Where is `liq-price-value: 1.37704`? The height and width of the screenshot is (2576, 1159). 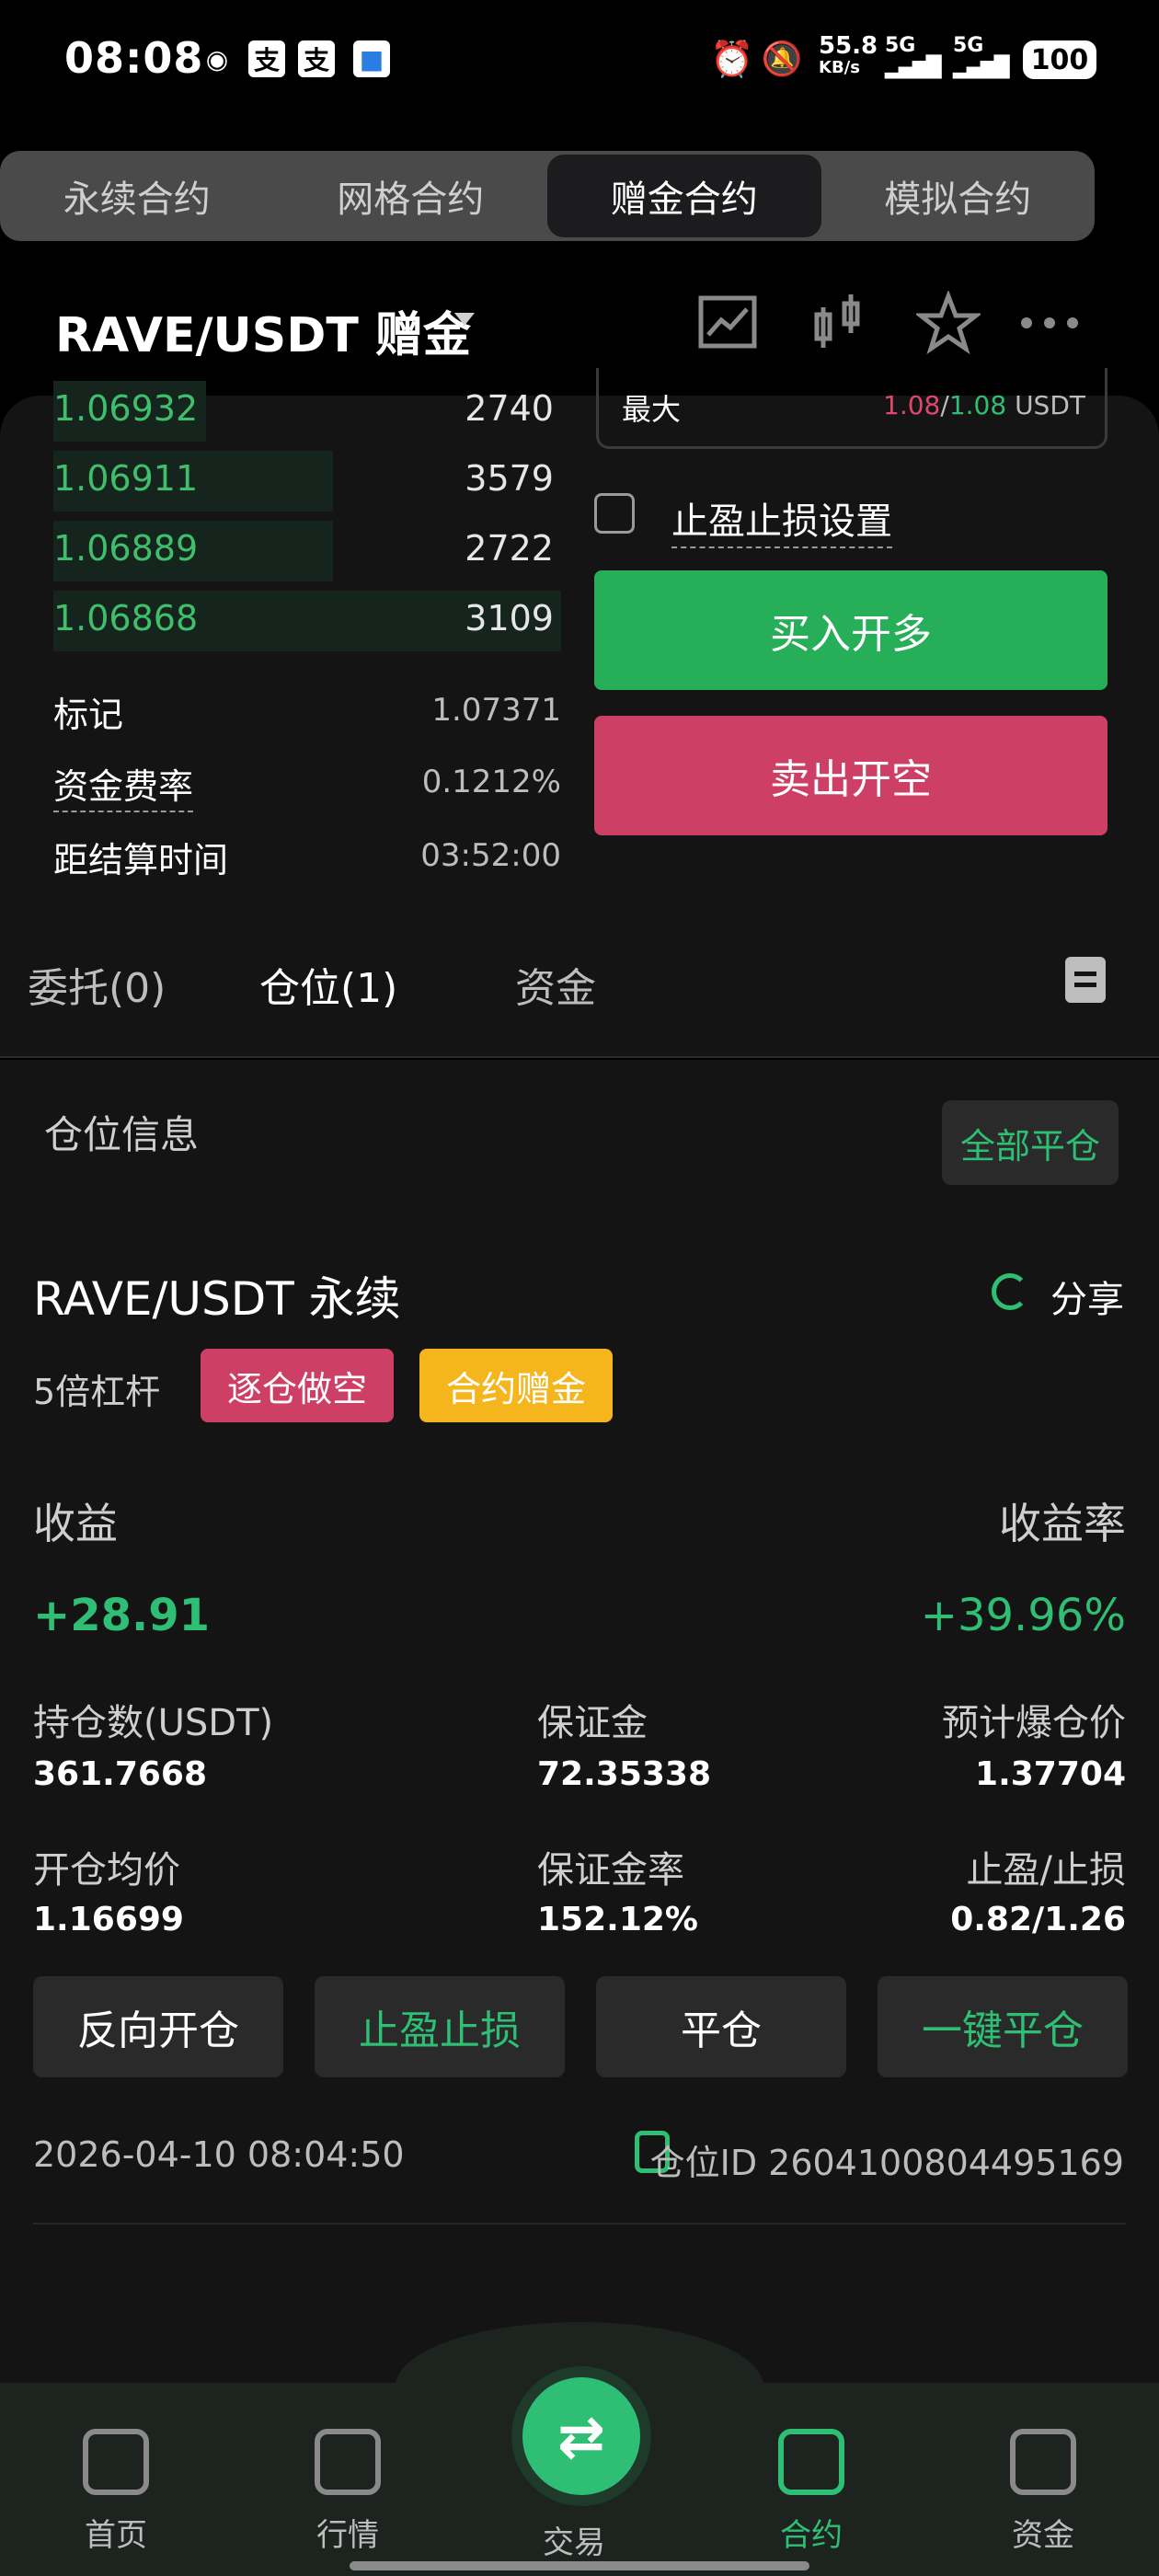 liq-price-value: 1.37704 is located at coordinates (1050, 1774).